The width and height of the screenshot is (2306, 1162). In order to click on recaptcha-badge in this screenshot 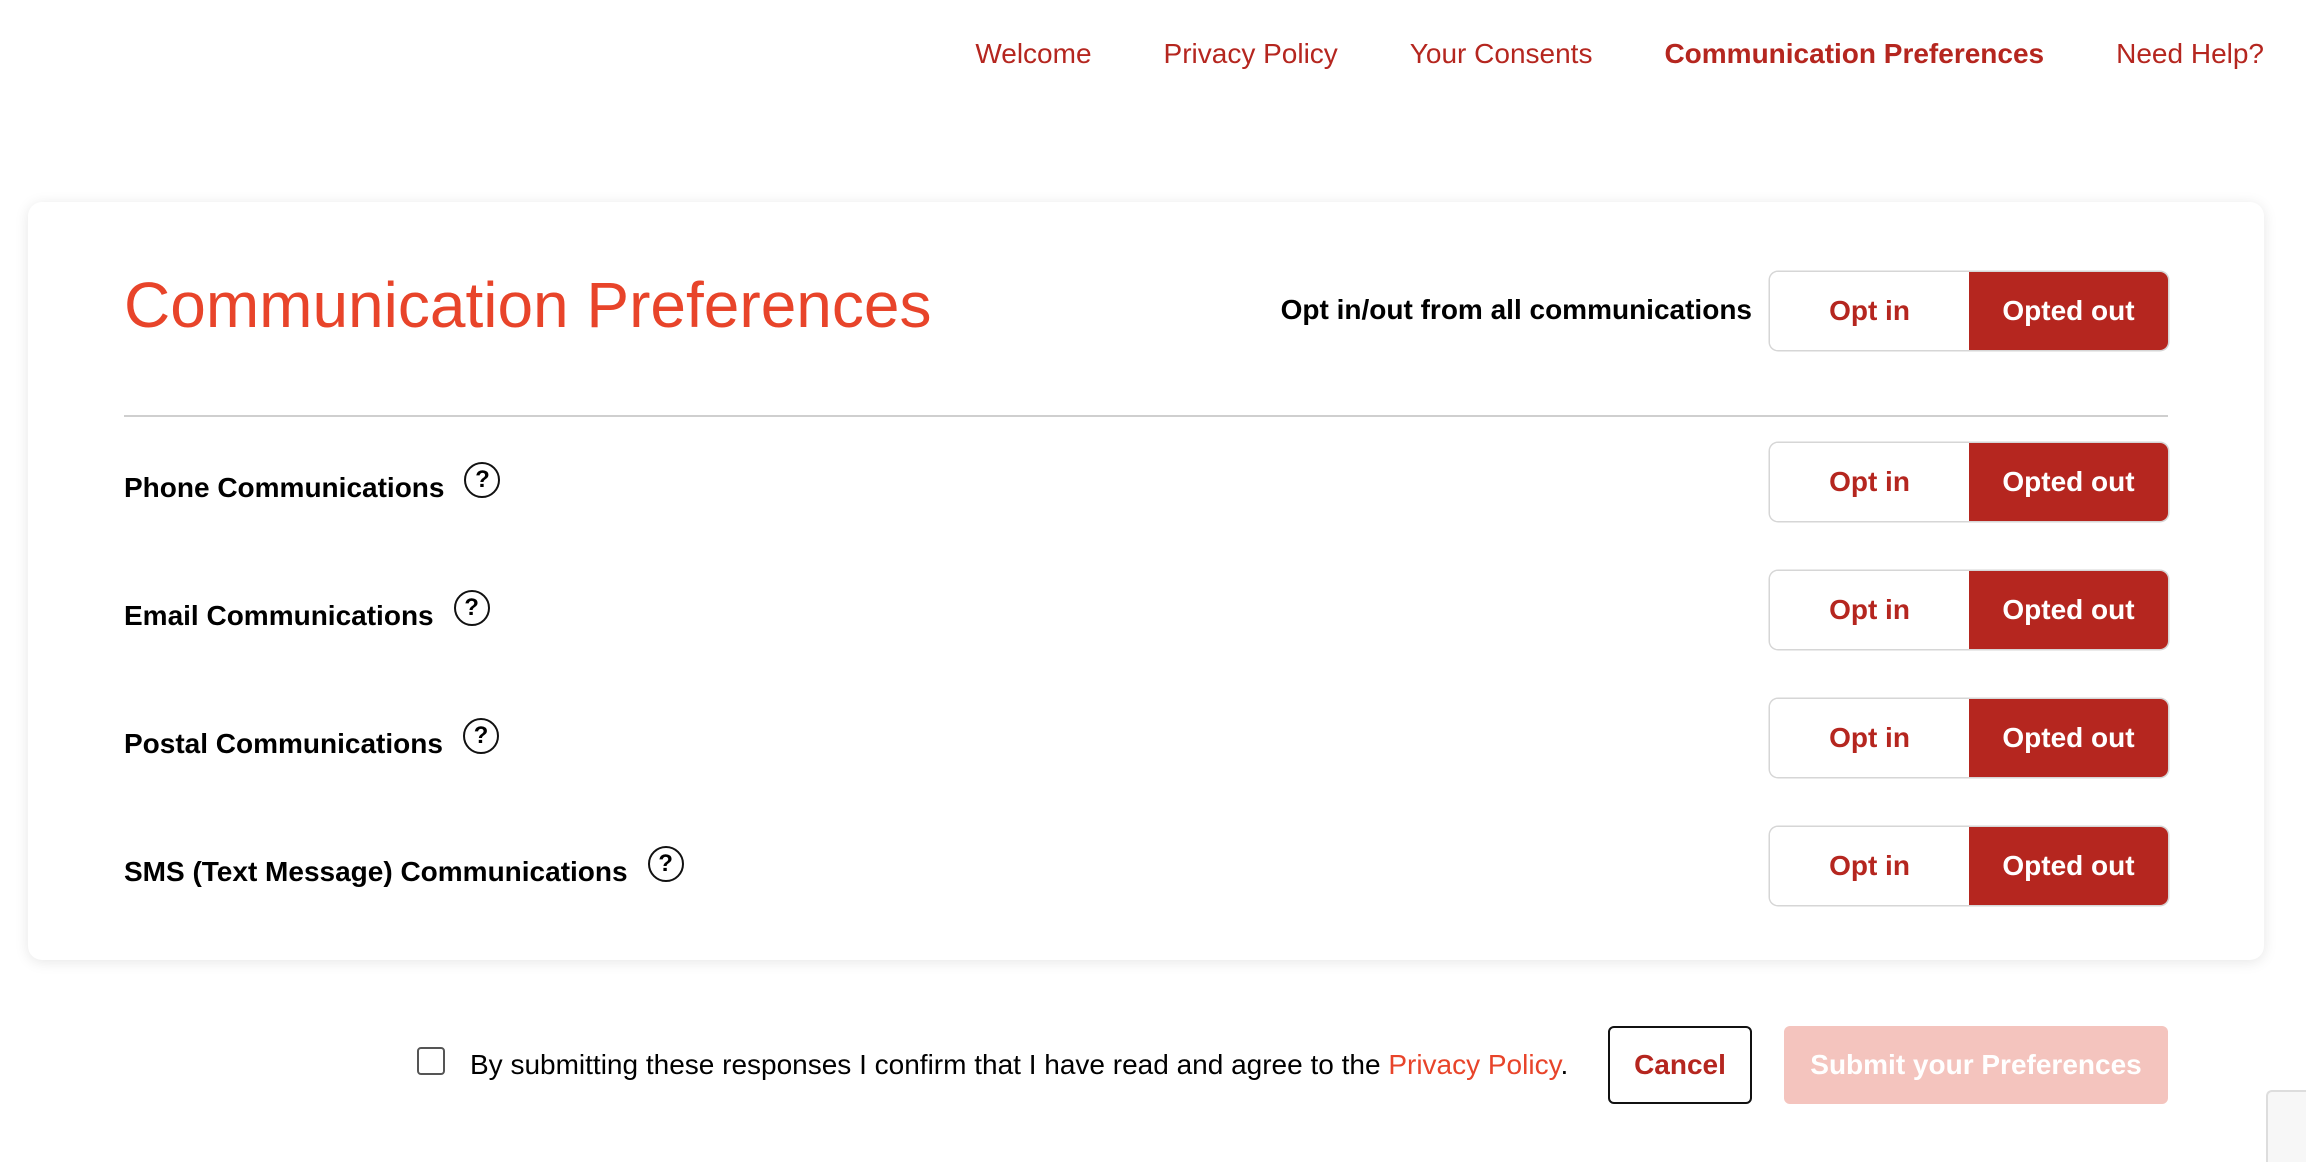, I will do `click(2286, 1126)`.